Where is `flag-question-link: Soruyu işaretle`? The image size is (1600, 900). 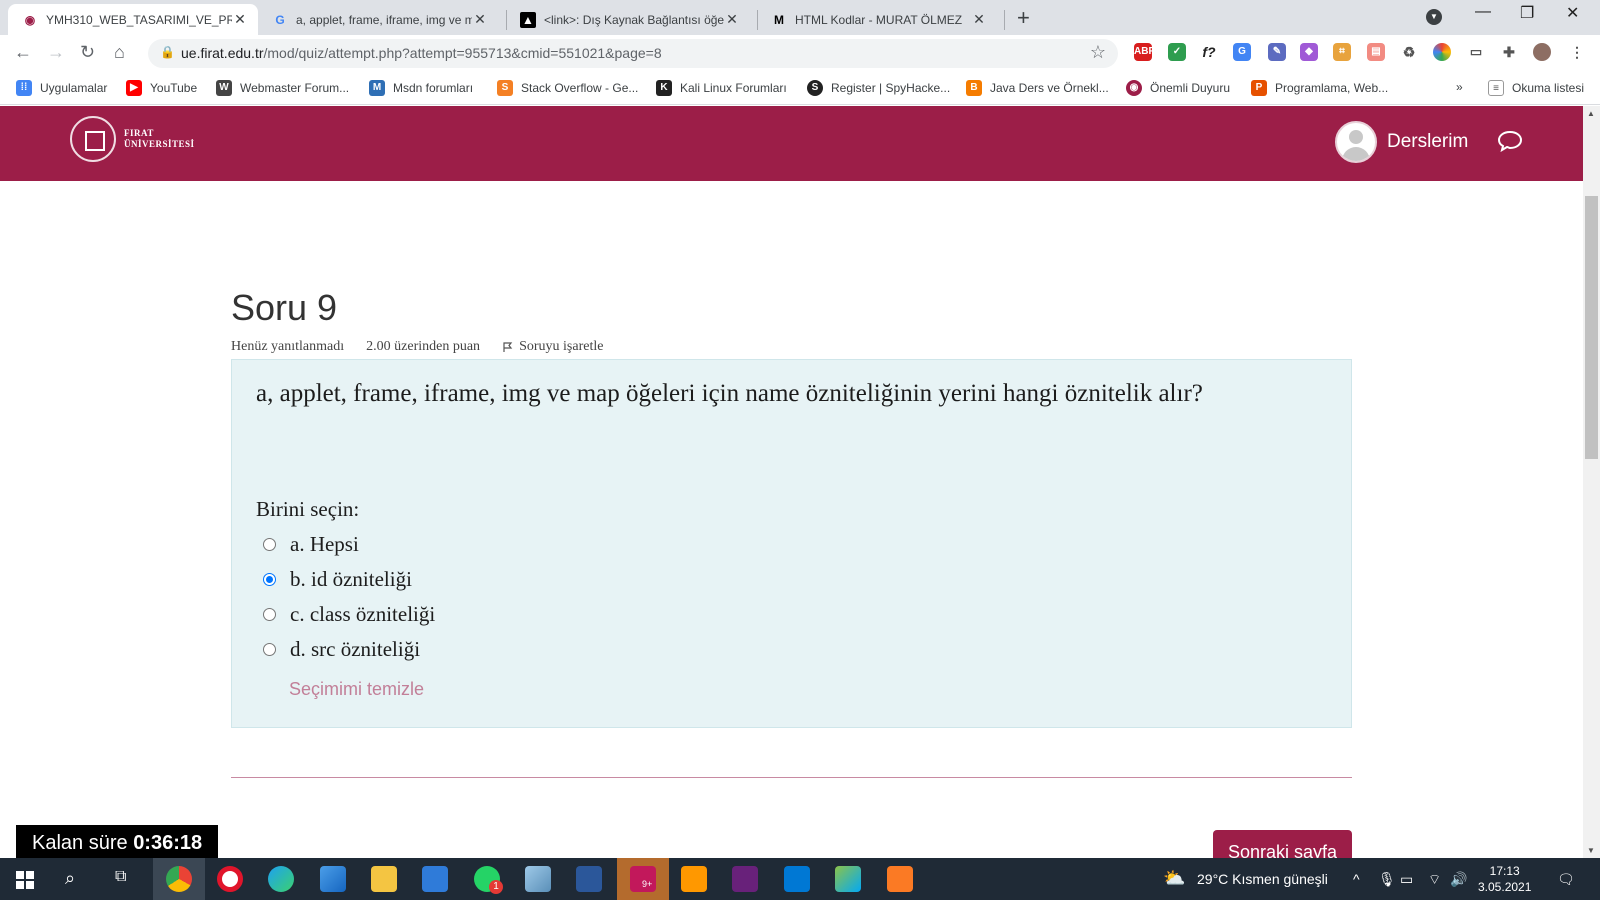
flag-question-link: Soruyu işaretle is located at coordinates (563, 347).